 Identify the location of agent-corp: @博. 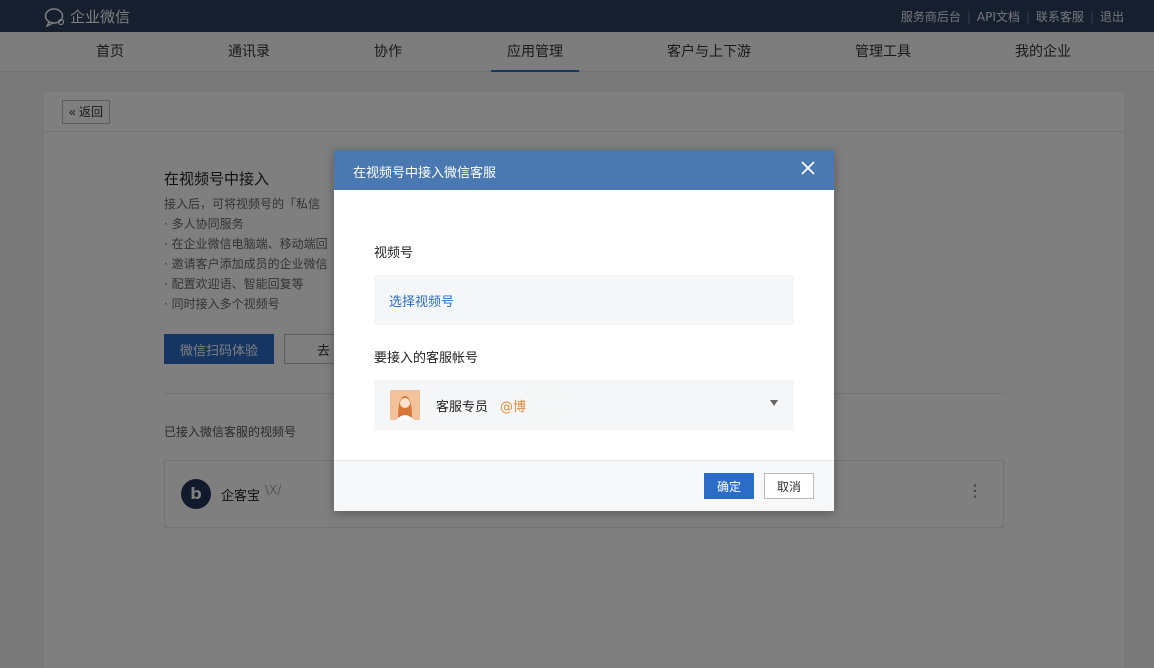
(513, 407).